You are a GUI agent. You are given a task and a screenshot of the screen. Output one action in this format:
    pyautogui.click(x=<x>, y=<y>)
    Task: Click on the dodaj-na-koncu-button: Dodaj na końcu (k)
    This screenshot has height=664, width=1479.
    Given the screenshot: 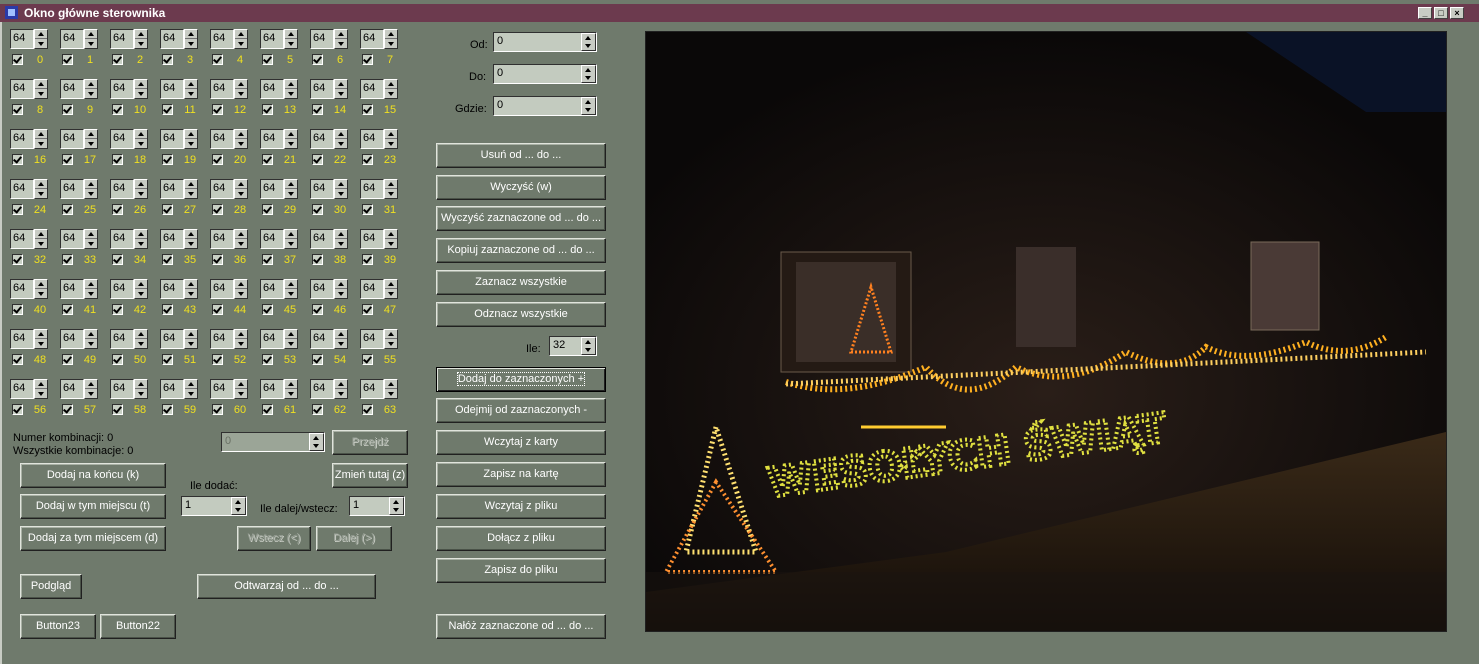 What is the action you would take?
    pyautogui.click(x=93, y=475)
    